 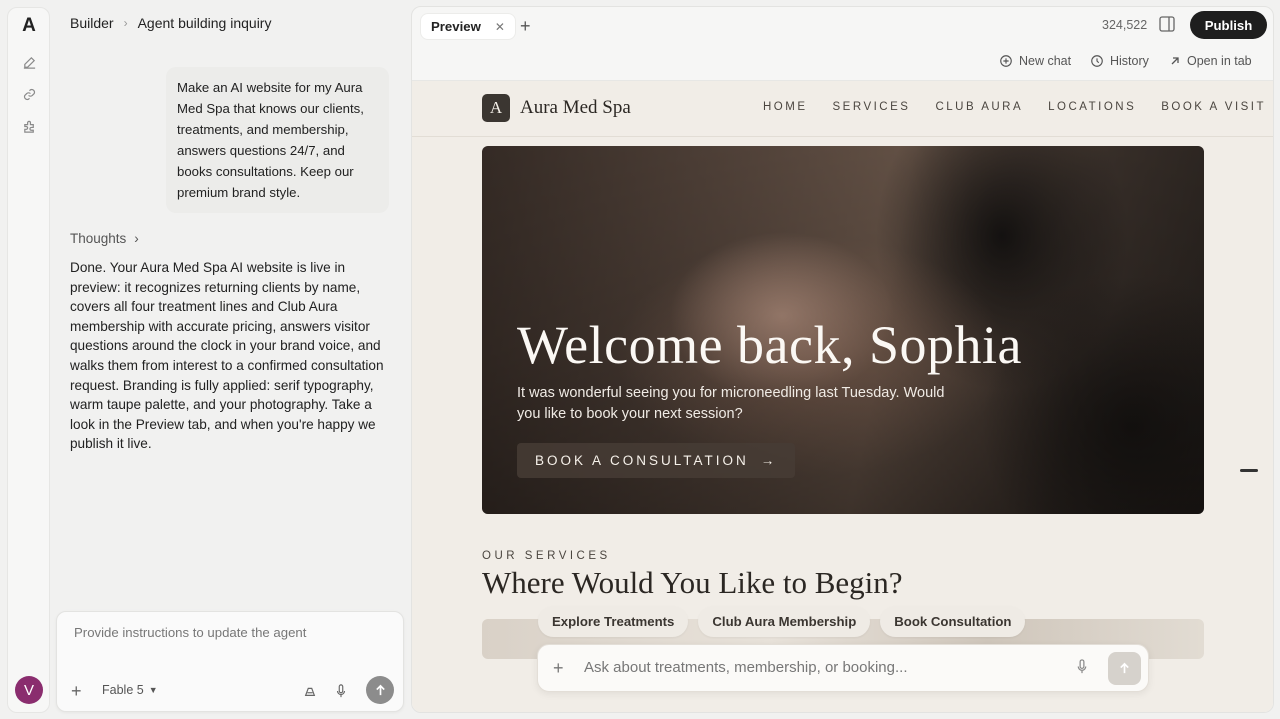 What do you see at coordinates (1249, 470) in the screenshot?
I see `resize-handle` at bounding box center [1249, 470].